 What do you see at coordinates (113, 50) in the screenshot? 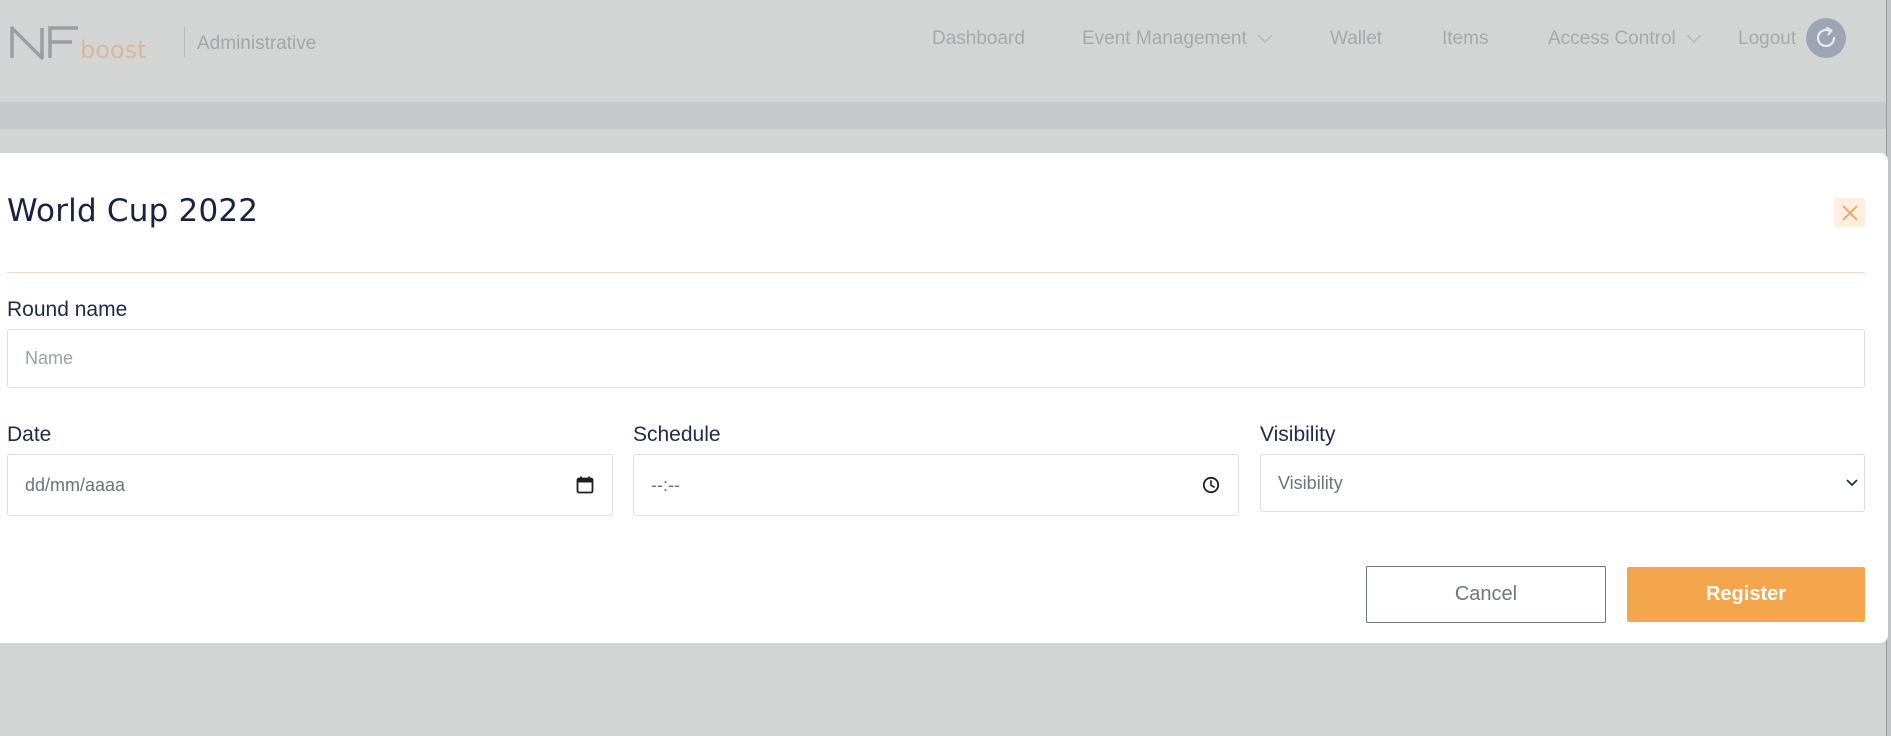
I see `svg-text: boost` at bounding box center [113, 50].